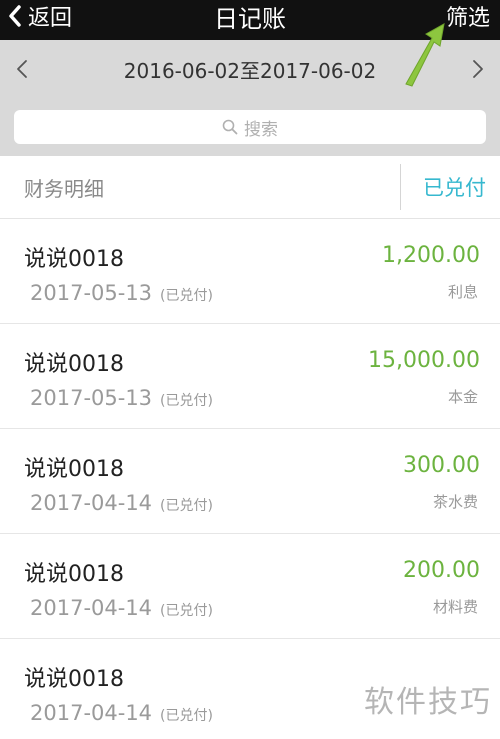  I want to click on search-icon, so click(230, 127).